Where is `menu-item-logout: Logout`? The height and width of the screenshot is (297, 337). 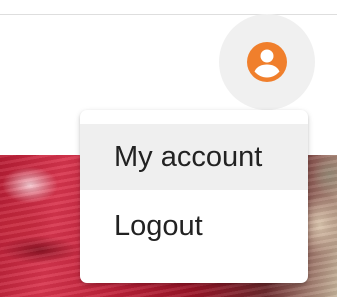 menu-item-logout: Logout is located at coordinates (194, 226).